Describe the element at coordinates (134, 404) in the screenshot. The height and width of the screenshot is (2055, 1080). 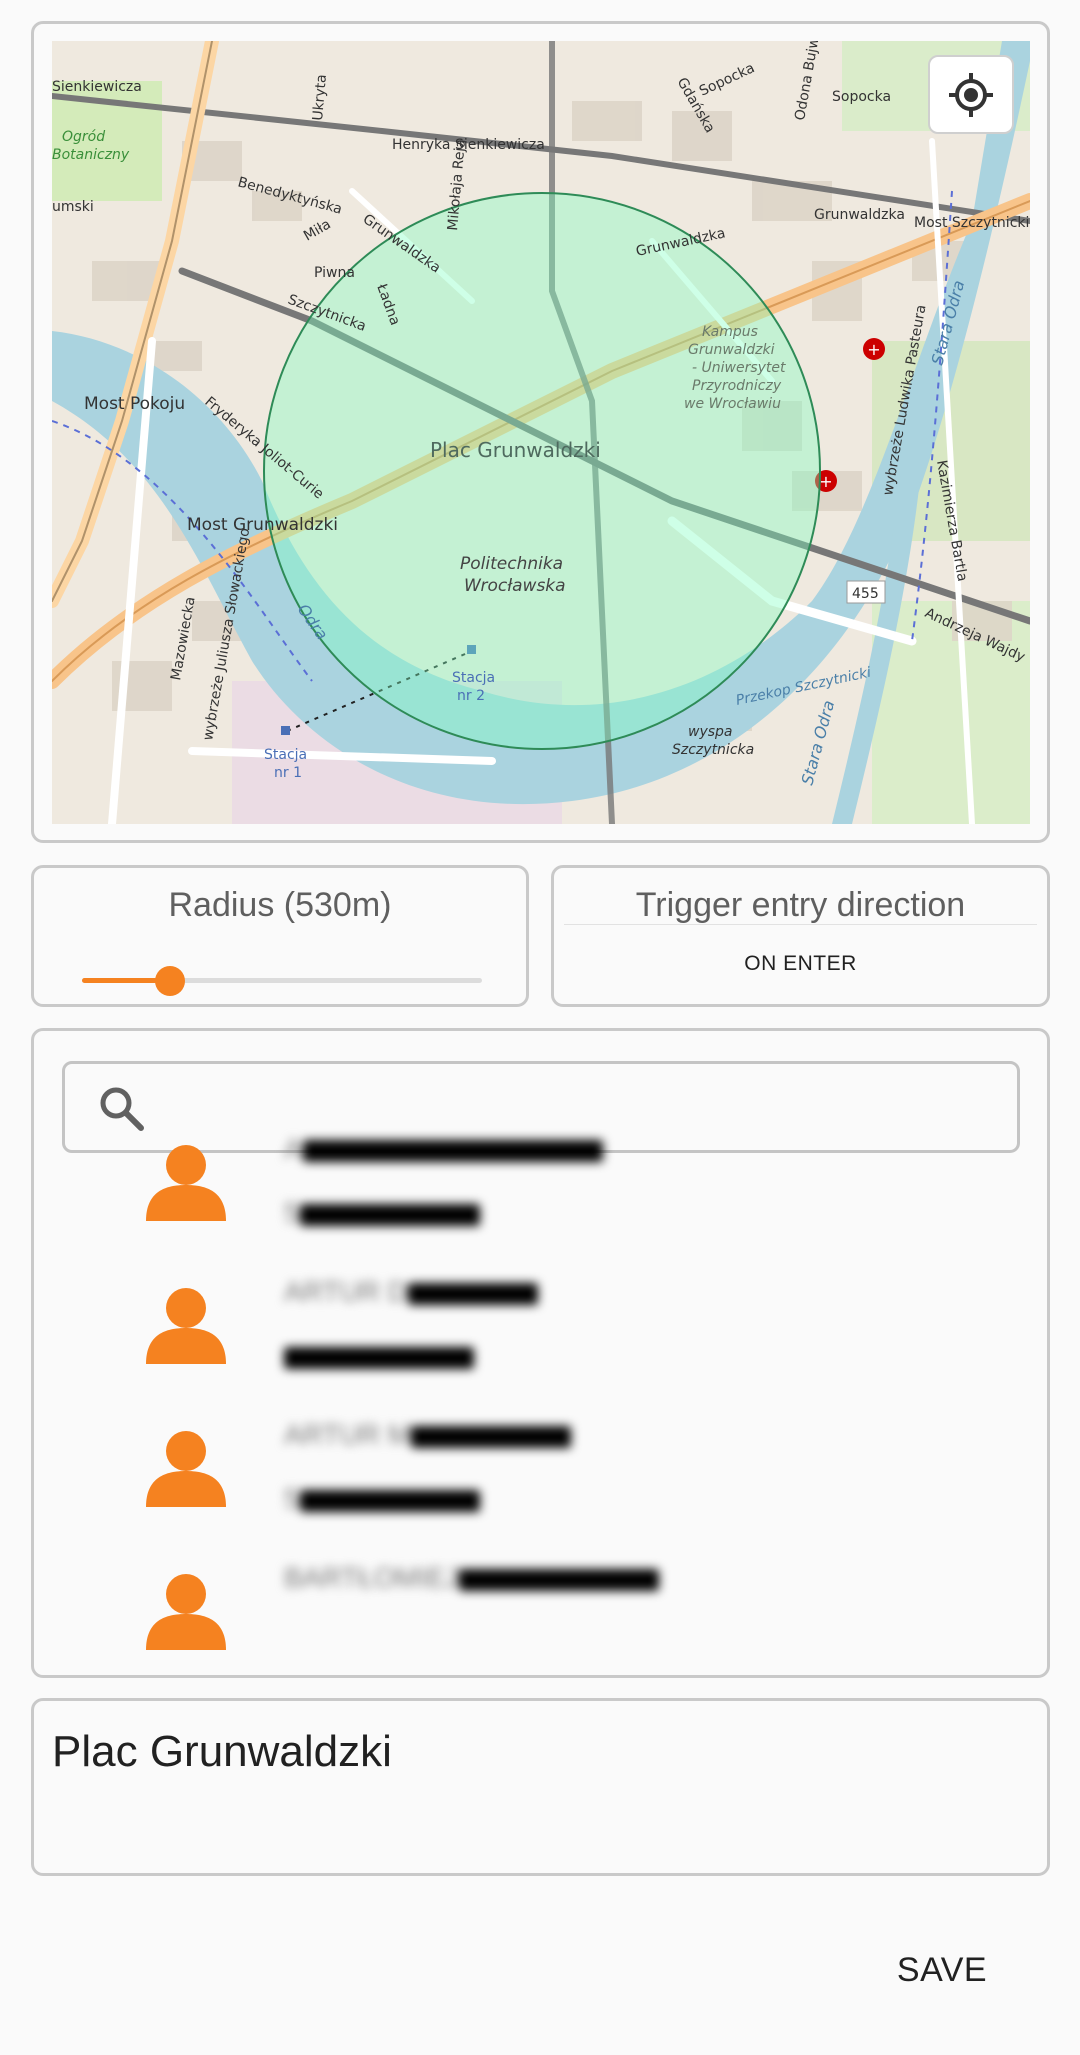
I see `map-label: Most Pokoju` at that location.